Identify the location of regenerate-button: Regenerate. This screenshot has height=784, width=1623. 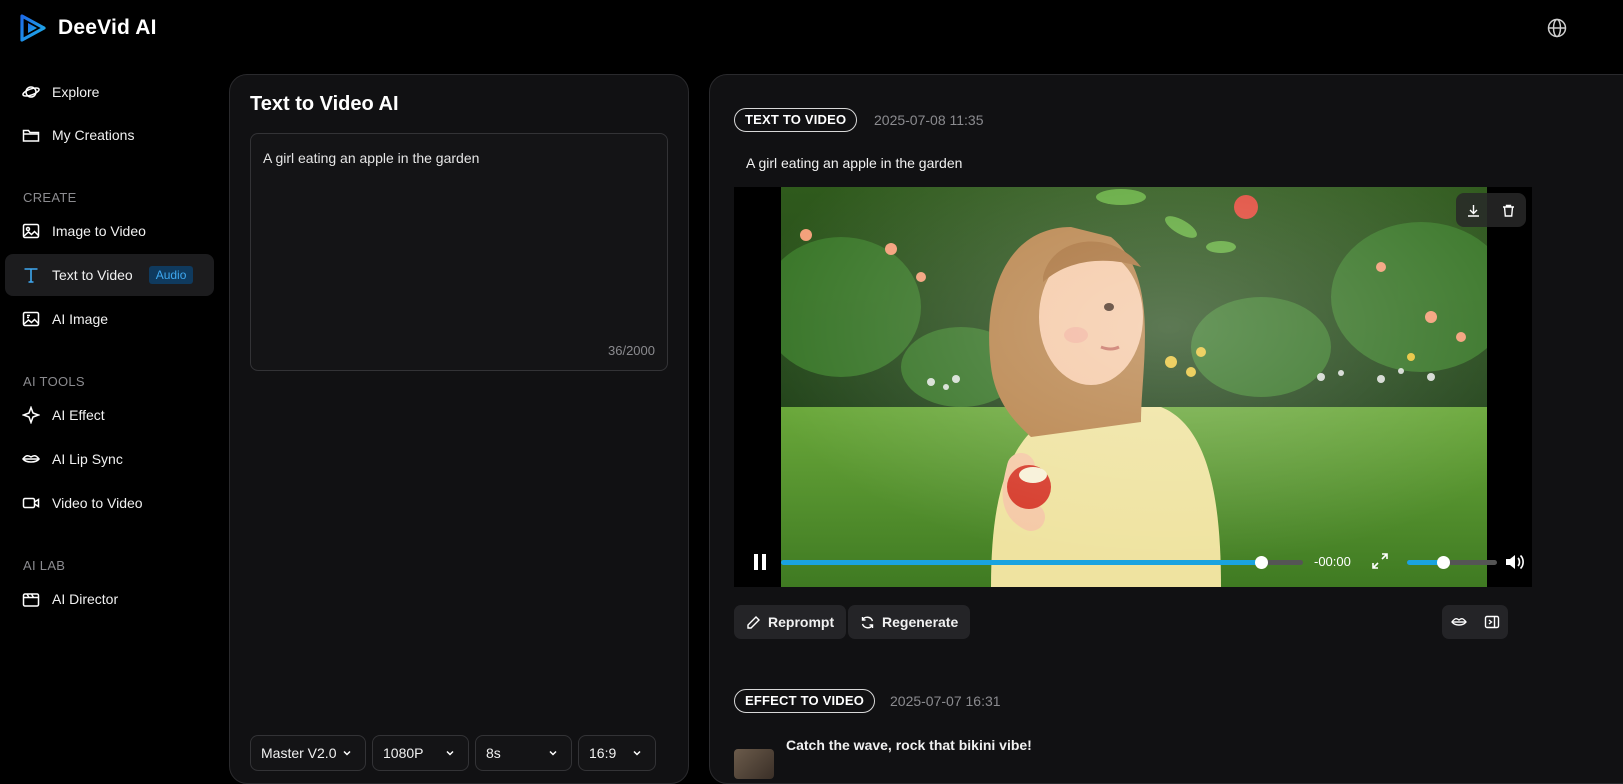
(909, 622).